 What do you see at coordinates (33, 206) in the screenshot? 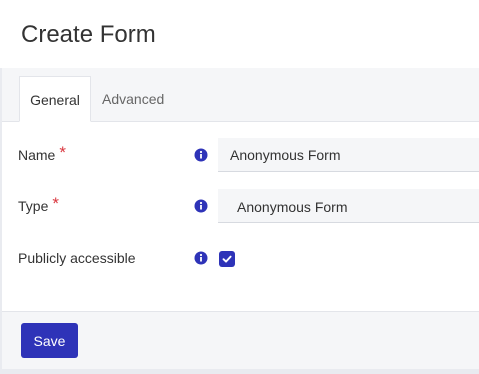
I see `type-label-text: Type` at bounding box center [33, 206].